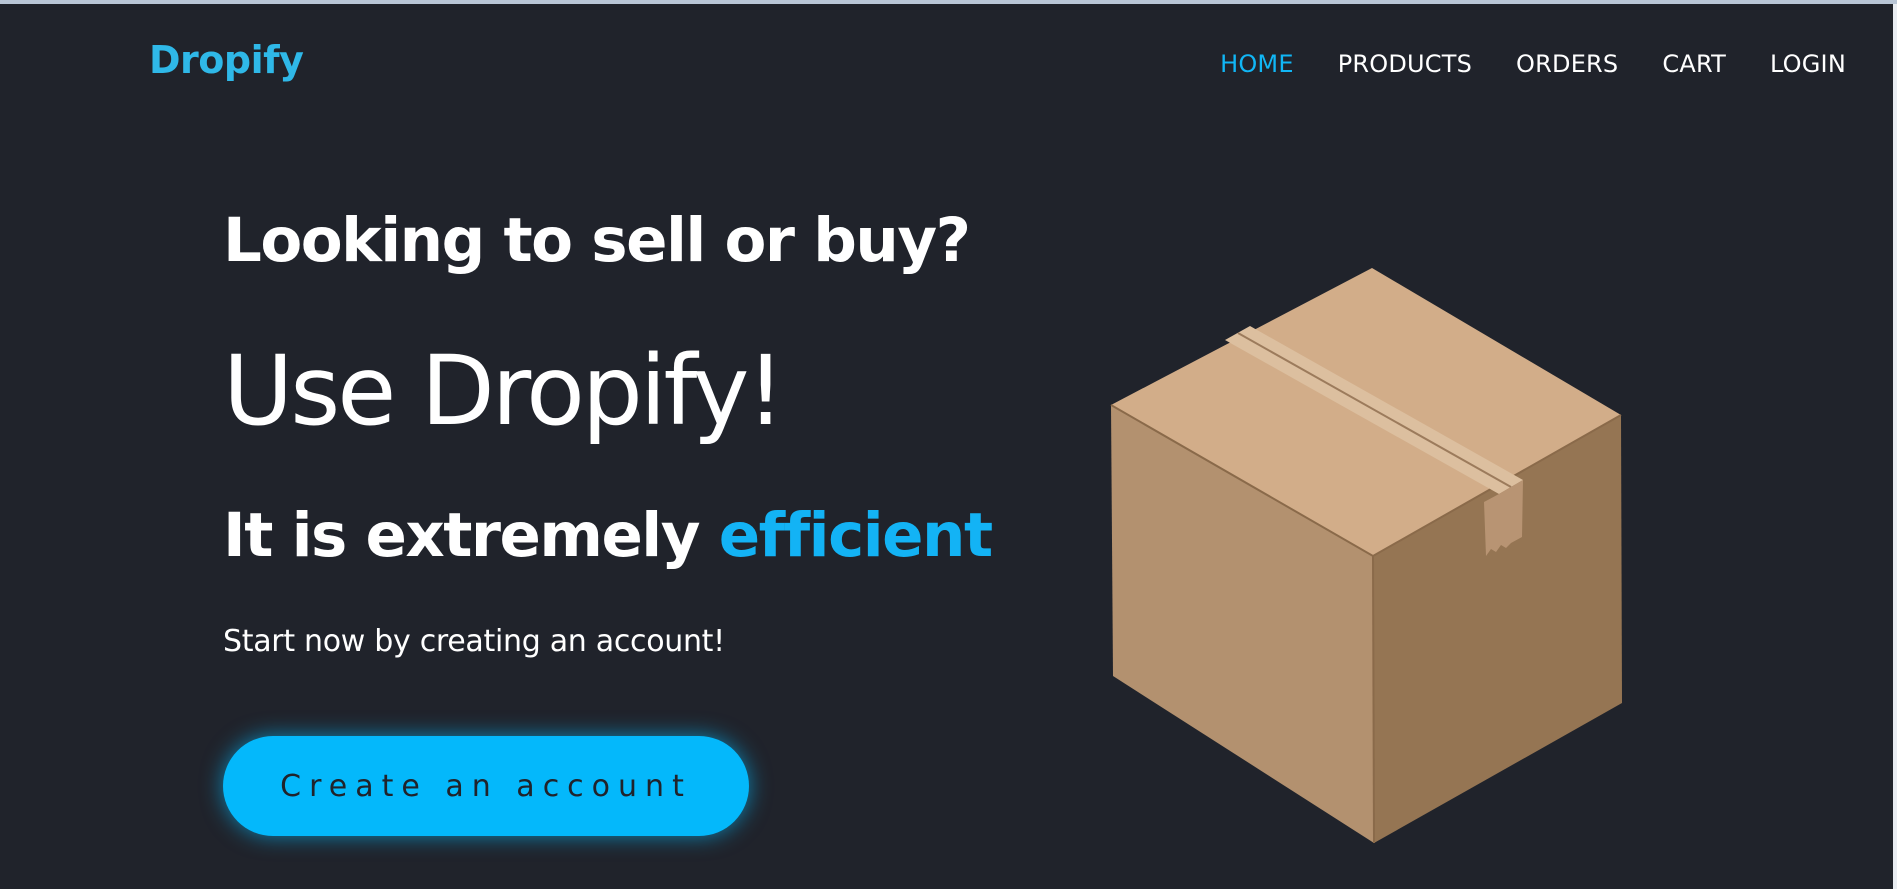 The width and height of the screenshot is (1897, 889). Describe the element at coordinates (226, 60) in the screenshot. I see `brand-logo: Dropify` at that location.